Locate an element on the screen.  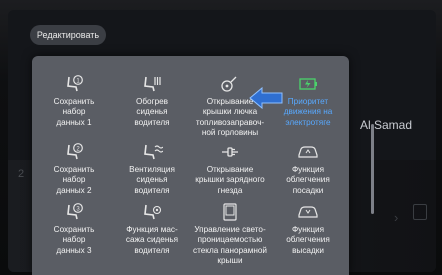
menu-item-seat-massage: Функция мас- сажа сиденья водителя is located at coordinates (152, 229).